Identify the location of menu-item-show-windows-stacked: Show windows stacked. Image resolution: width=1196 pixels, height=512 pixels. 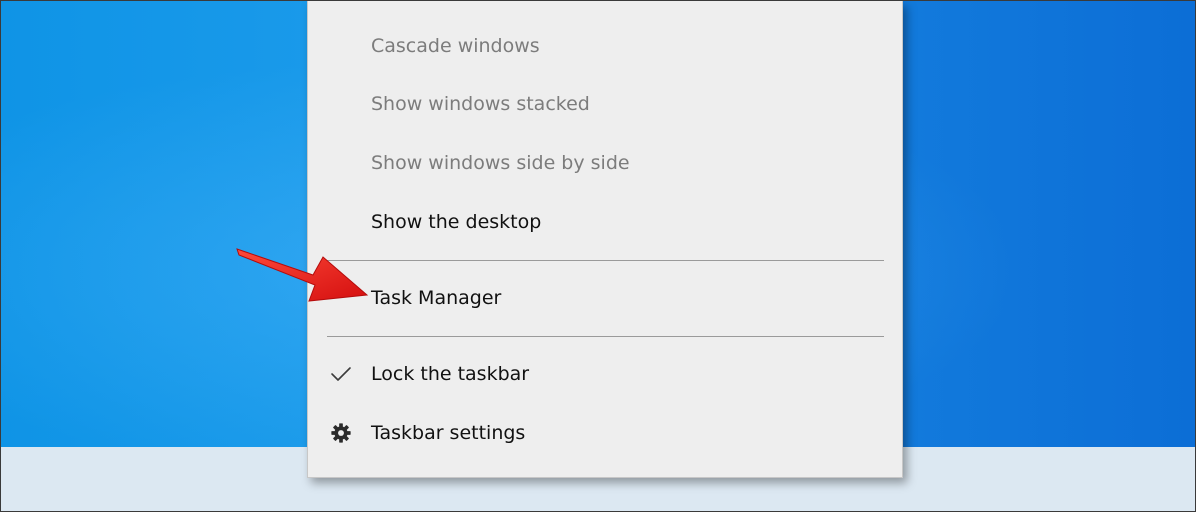
(605, 104).